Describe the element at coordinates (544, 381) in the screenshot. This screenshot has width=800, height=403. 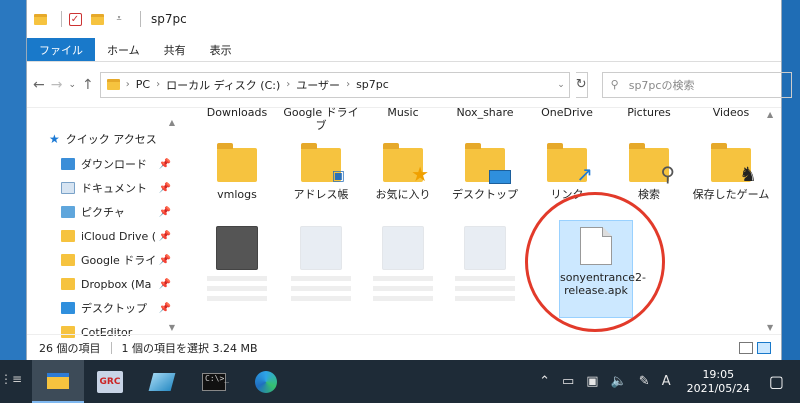
I see `chevron-up-icon: ⌃` at that location.